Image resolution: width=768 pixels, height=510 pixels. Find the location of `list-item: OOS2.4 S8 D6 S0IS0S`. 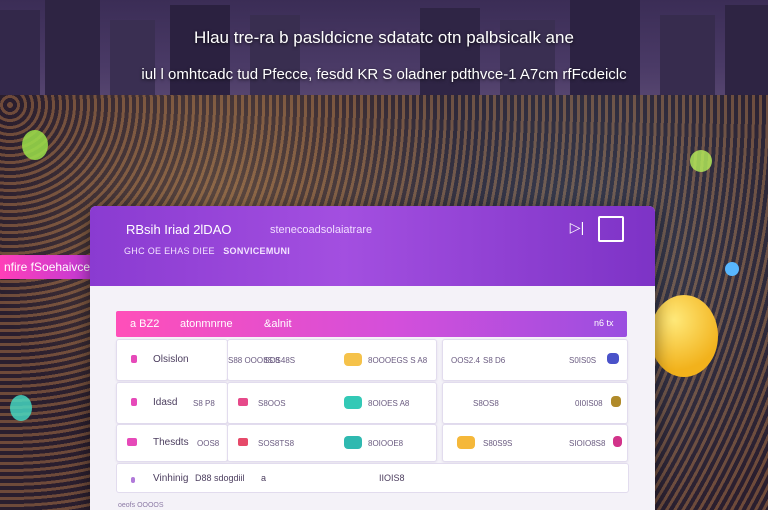

list-item: OOS2.4 S8 D6 S0IS0S is located at coordinates (535, 360).